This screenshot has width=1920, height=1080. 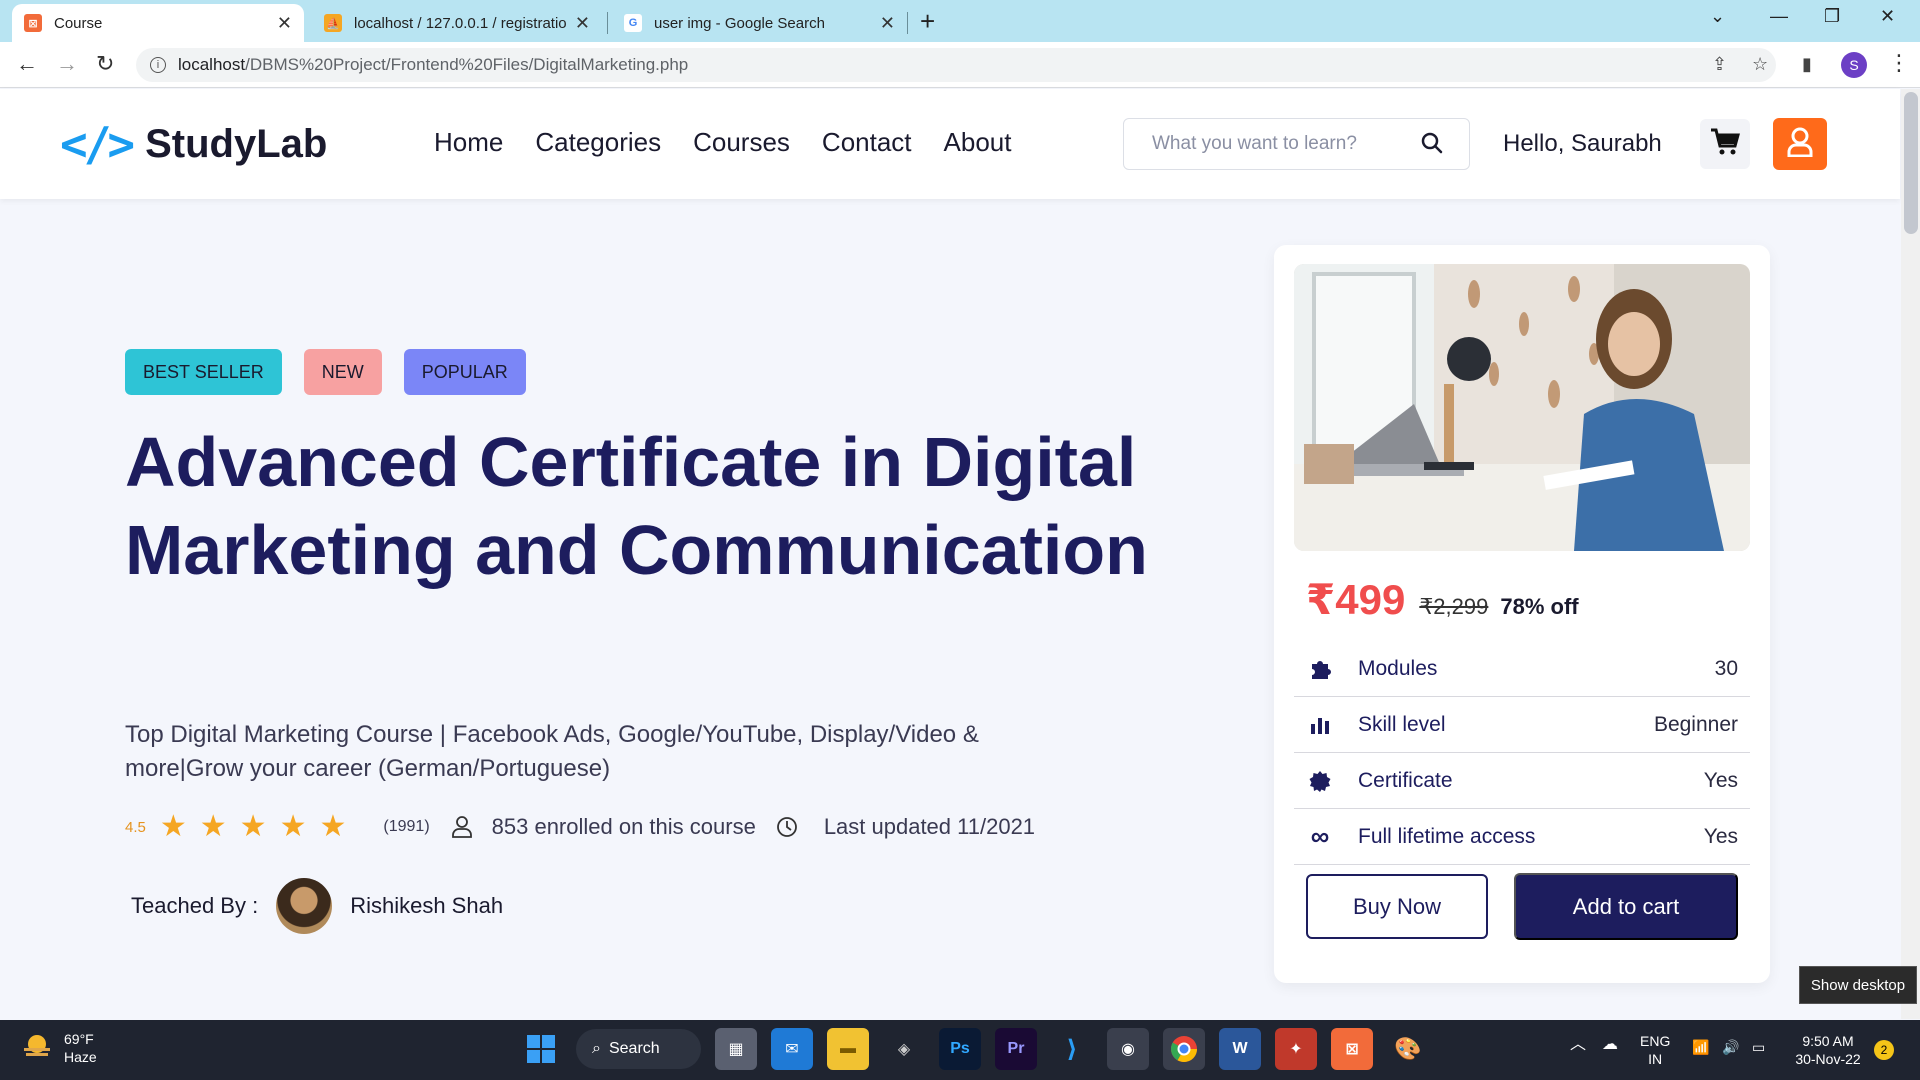 I want to click on tab-search-chevron-icon: ⌄, so click(x=1717, y=16).